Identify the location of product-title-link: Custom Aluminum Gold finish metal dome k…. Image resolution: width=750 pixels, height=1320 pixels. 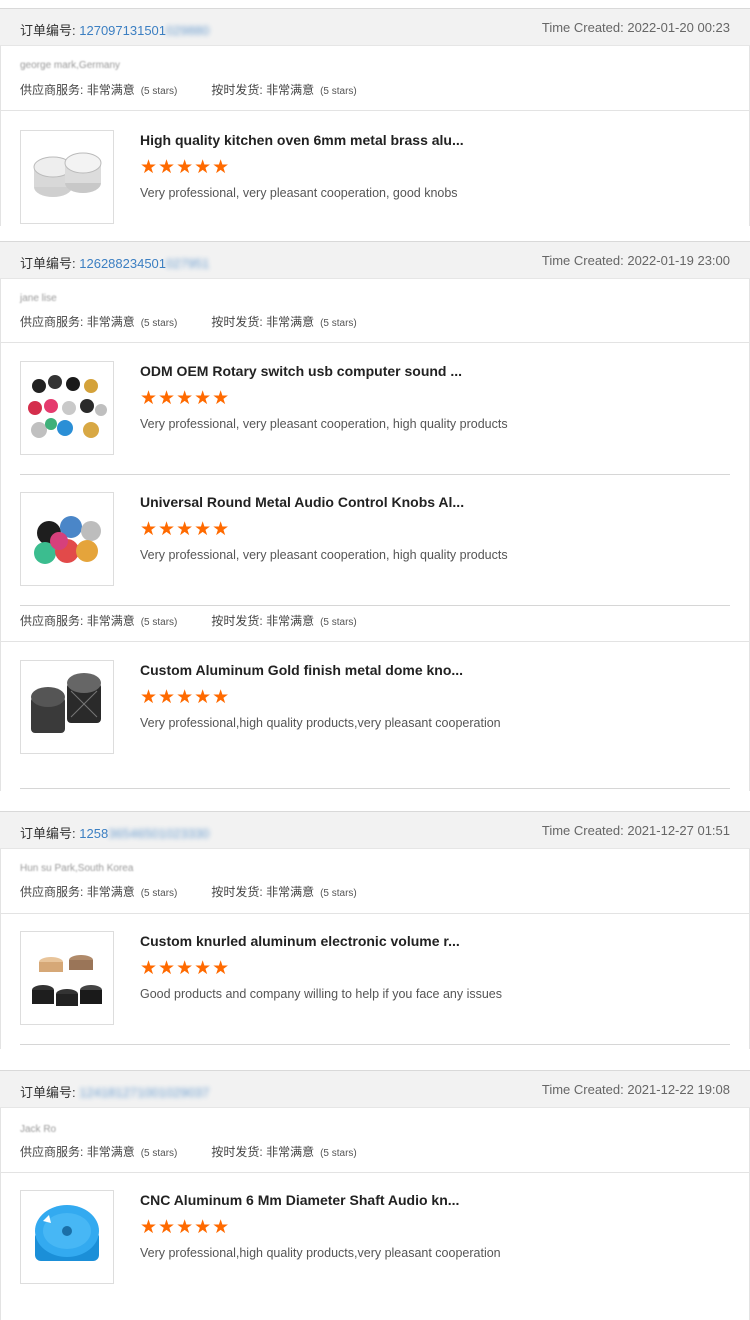
(301, 670).